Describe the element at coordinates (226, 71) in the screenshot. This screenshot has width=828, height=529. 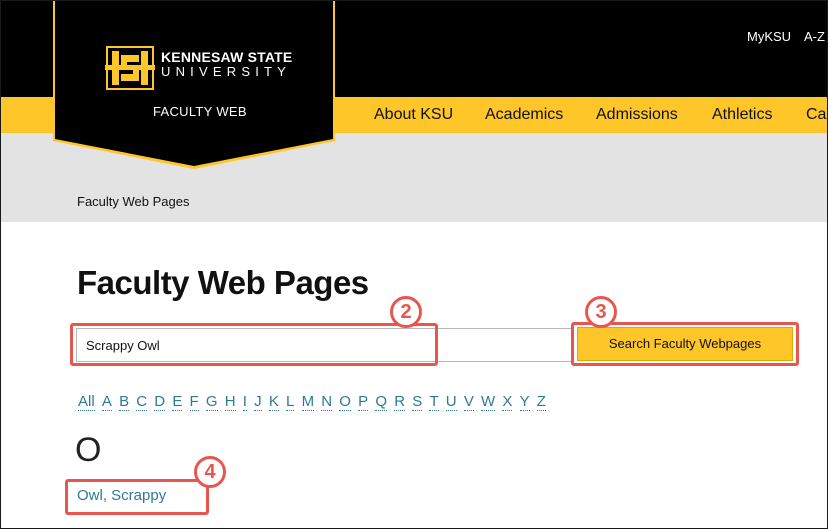
I see `logo-wordmark-line2: UNIVERSITY` at that location.